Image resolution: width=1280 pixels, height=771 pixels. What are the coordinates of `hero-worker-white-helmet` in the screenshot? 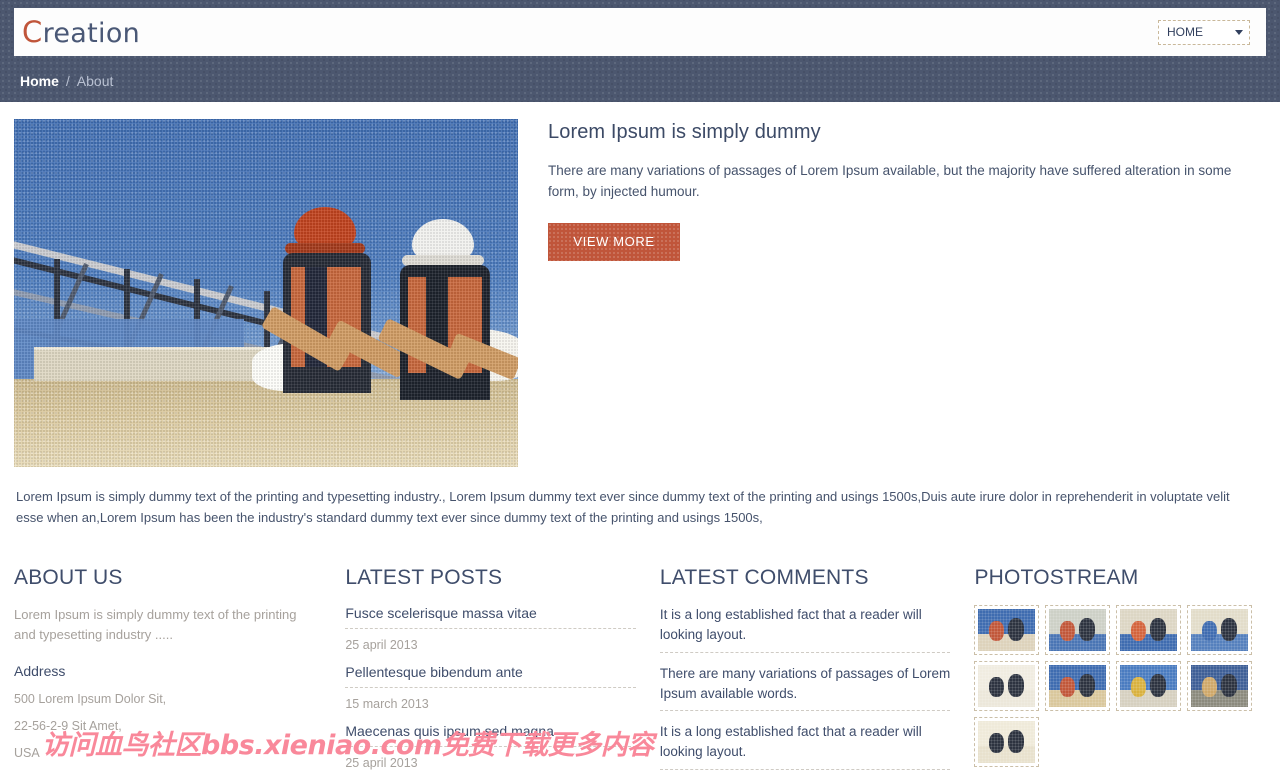 It's located at (447, 343).